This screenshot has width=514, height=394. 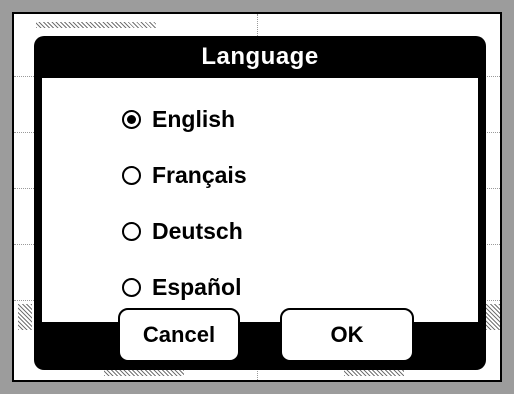 What do you see at coordinates (194, 118) in the screenshot?
I see `language-option-label: English` at bounding box center [194, 118].